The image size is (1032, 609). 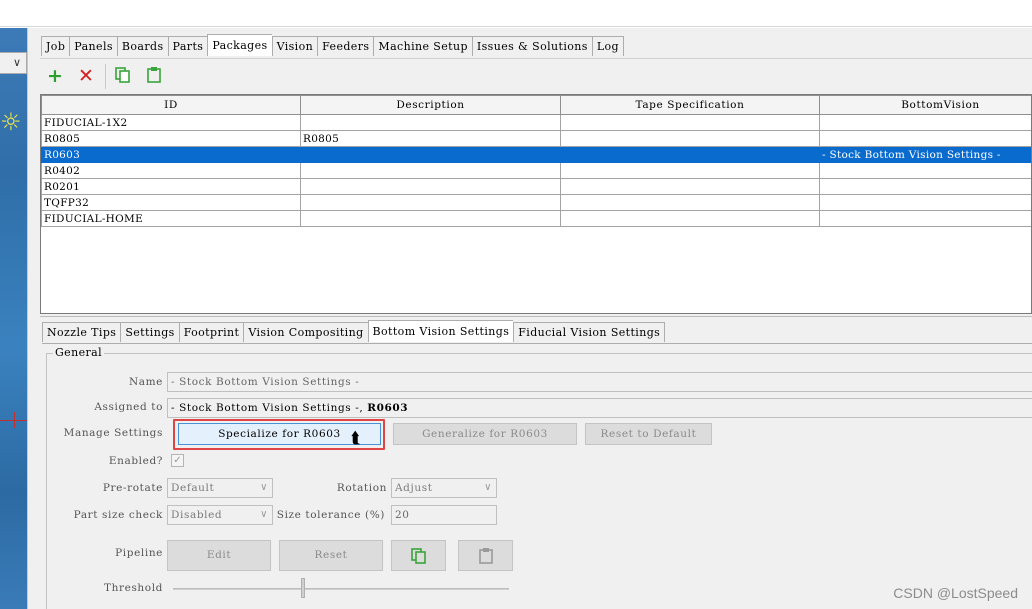 What do you see at coordinates (414, 488) in the screenshot?
I see `rotation-value: Adjust` at bounding box center [414, 488].